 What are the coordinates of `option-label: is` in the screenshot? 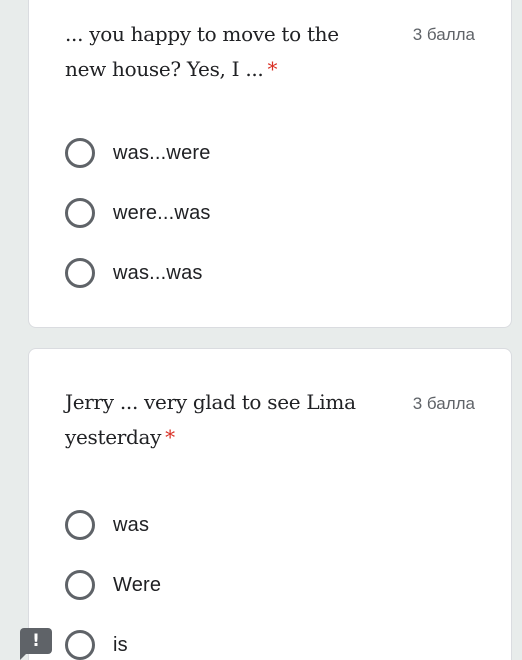 It's located at (120, 645).